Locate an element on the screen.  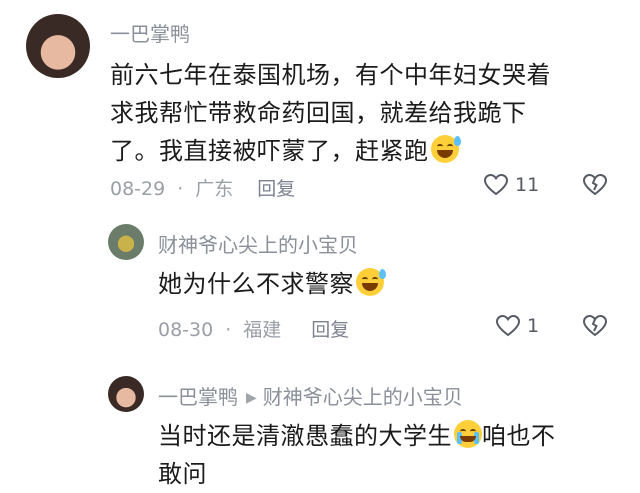
comment-date: 08-29 is located at coordinates (138, 189).